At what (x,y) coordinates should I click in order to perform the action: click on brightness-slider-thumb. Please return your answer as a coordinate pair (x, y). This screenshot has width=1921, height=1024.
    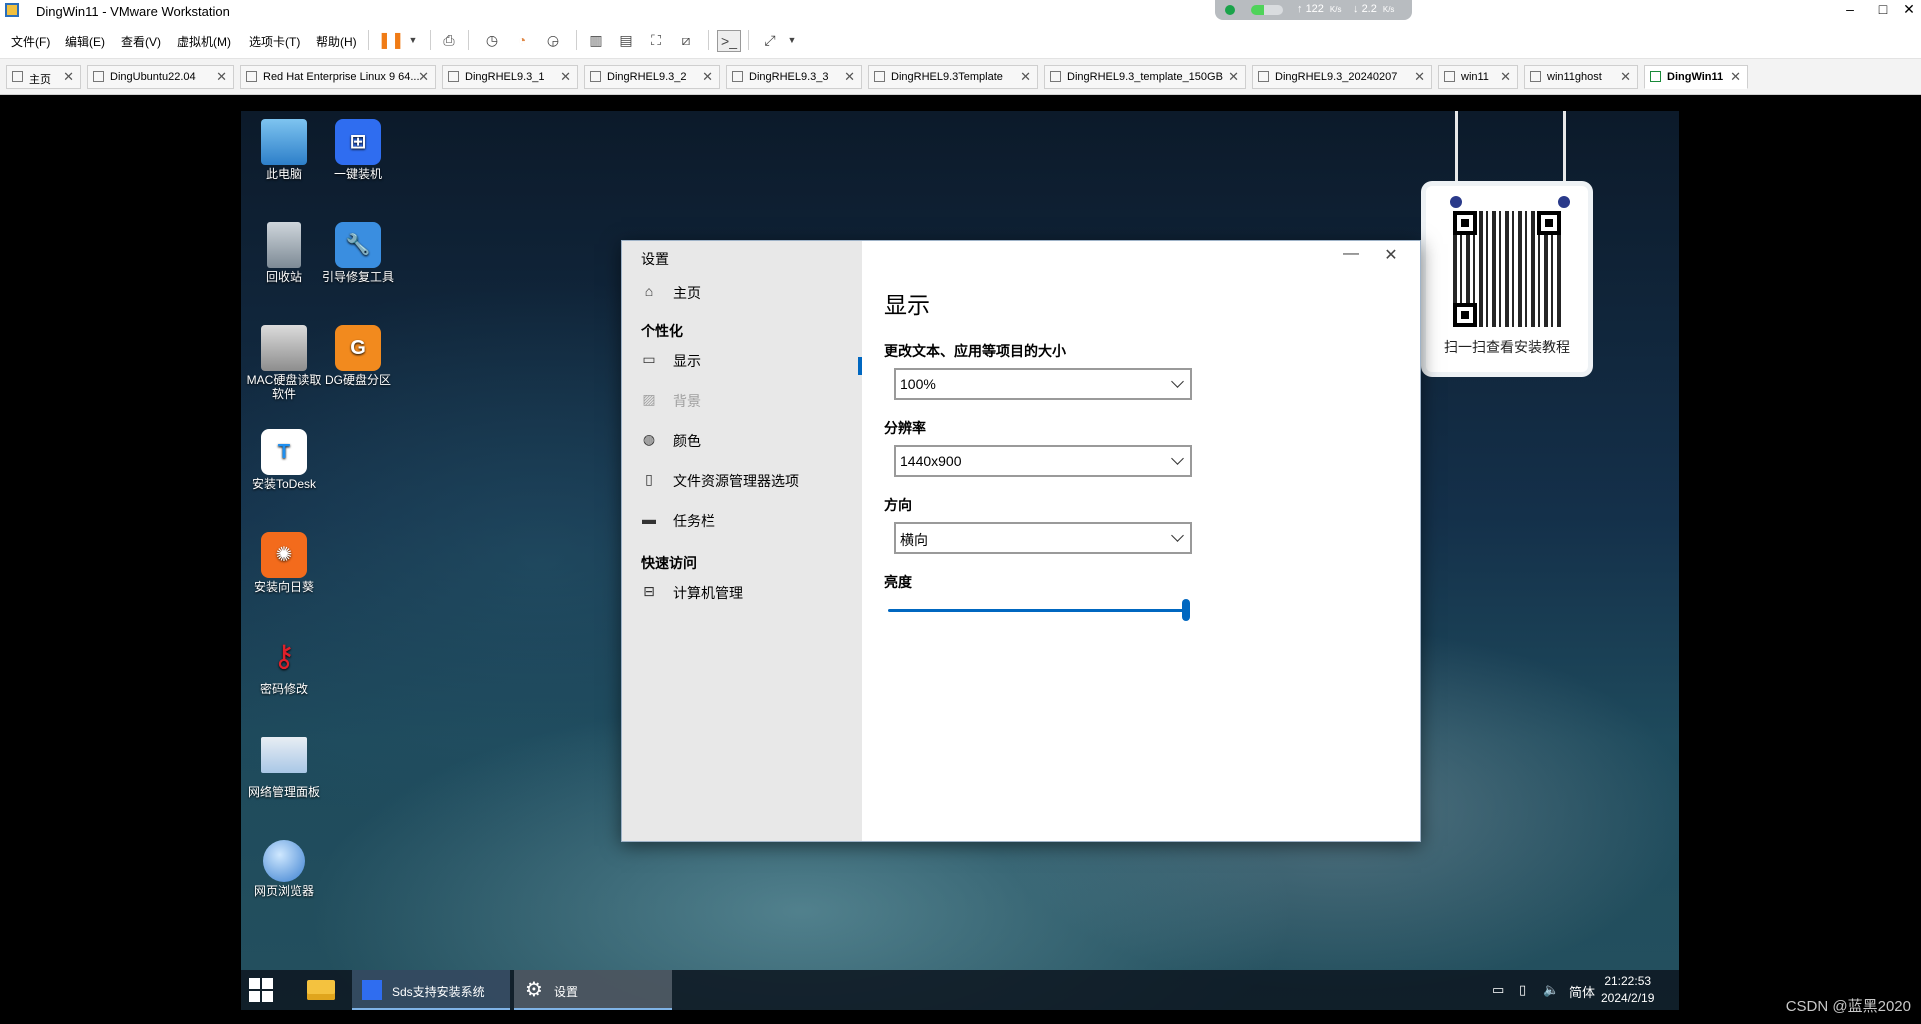
    Looking at the image, I should click on (1186, 610).